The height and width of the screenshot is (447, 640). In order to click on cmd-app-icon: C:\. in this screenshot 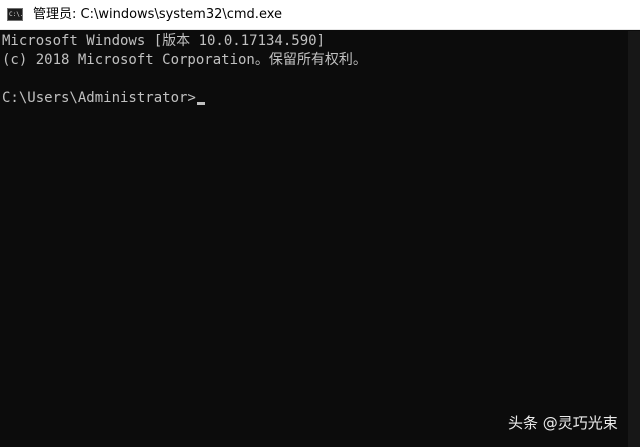, I will do `click(15, 14)`.